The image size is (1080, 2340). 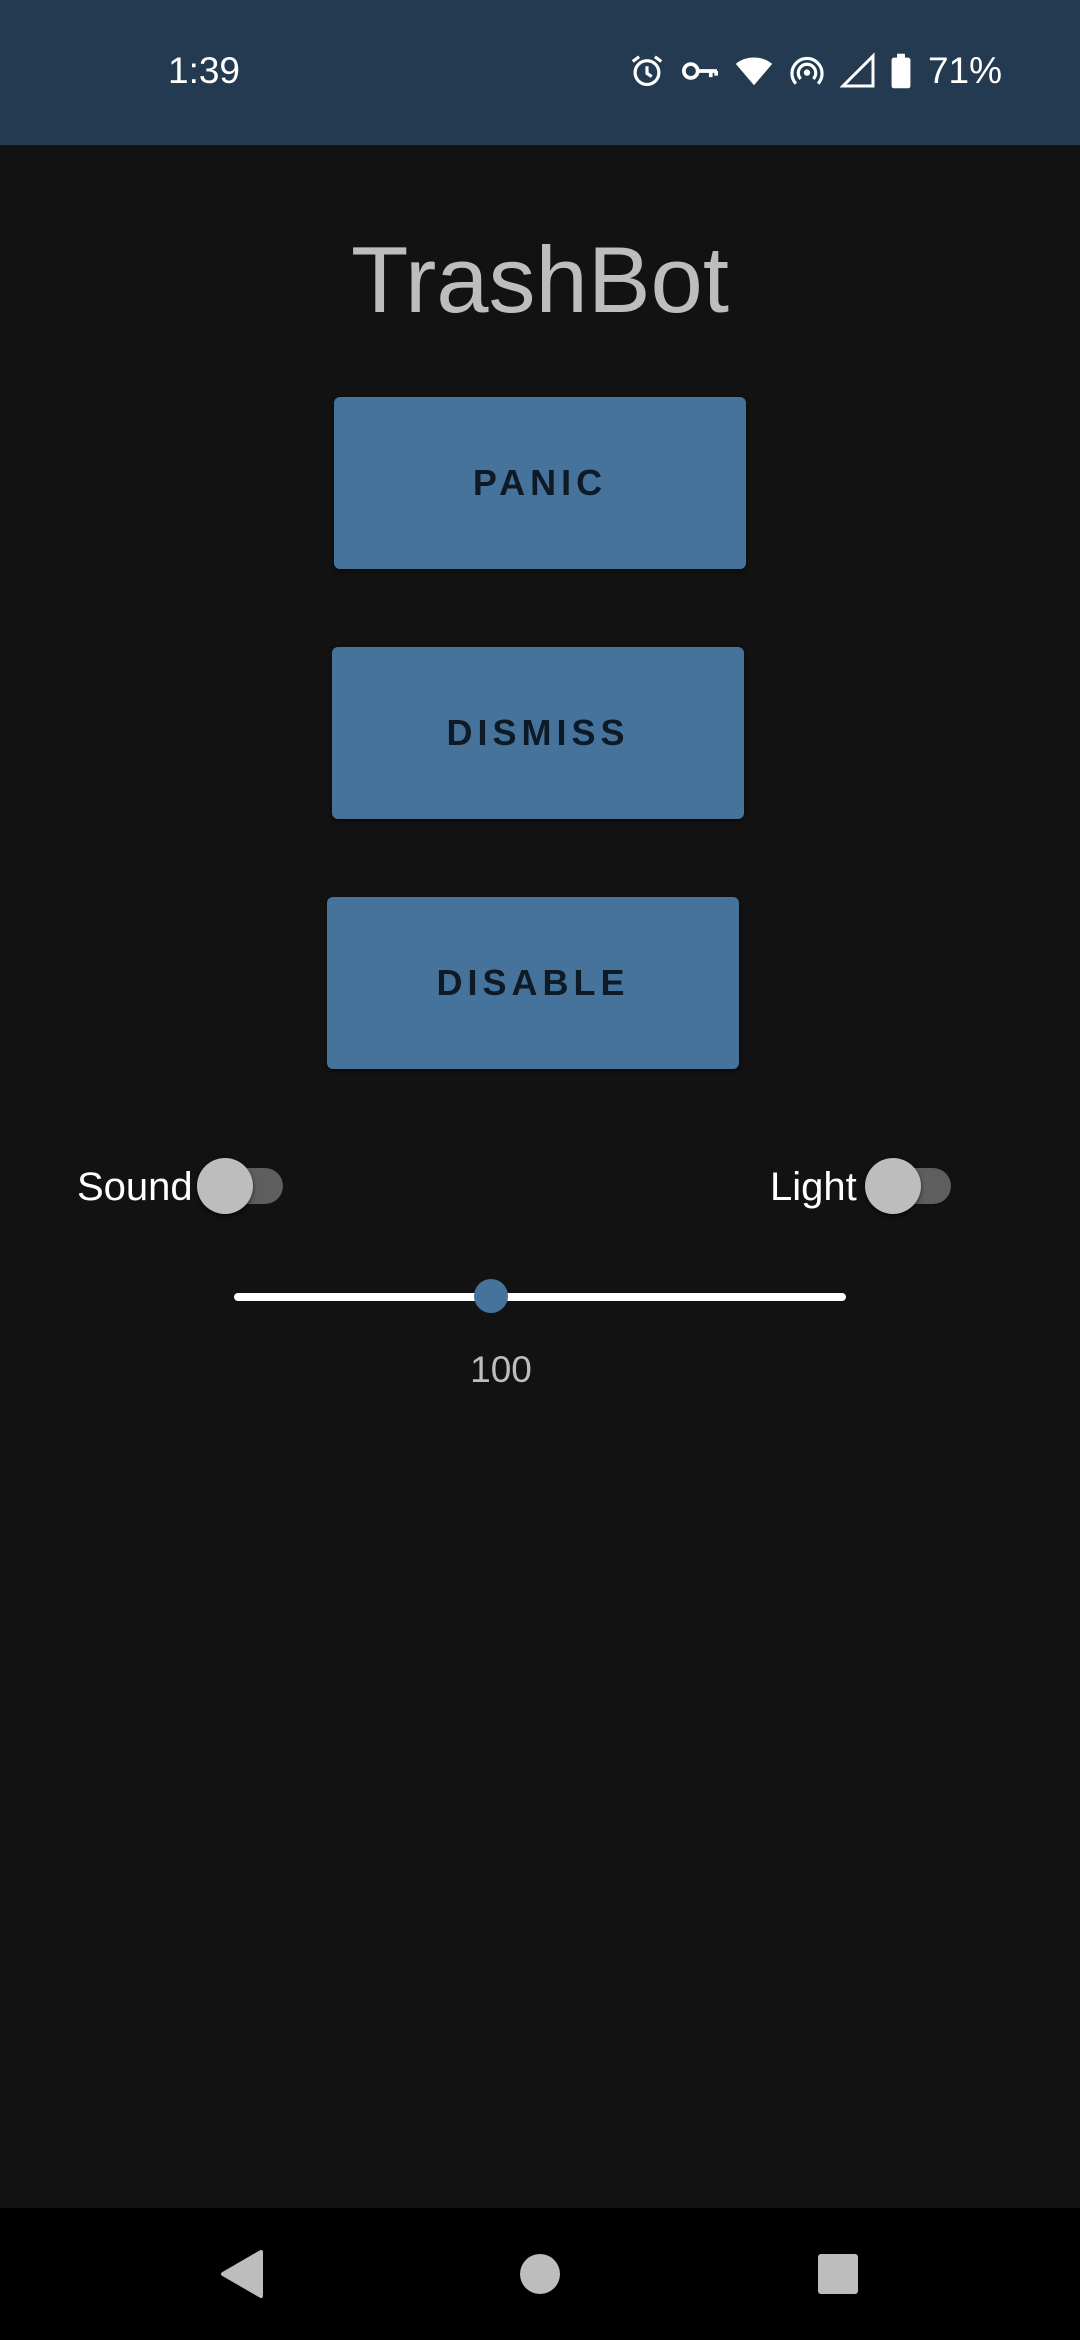 What do you see at coordinates (204, 70) in the screenshot?
I see `status-time: 1:39` at bounding box center [204, 70].